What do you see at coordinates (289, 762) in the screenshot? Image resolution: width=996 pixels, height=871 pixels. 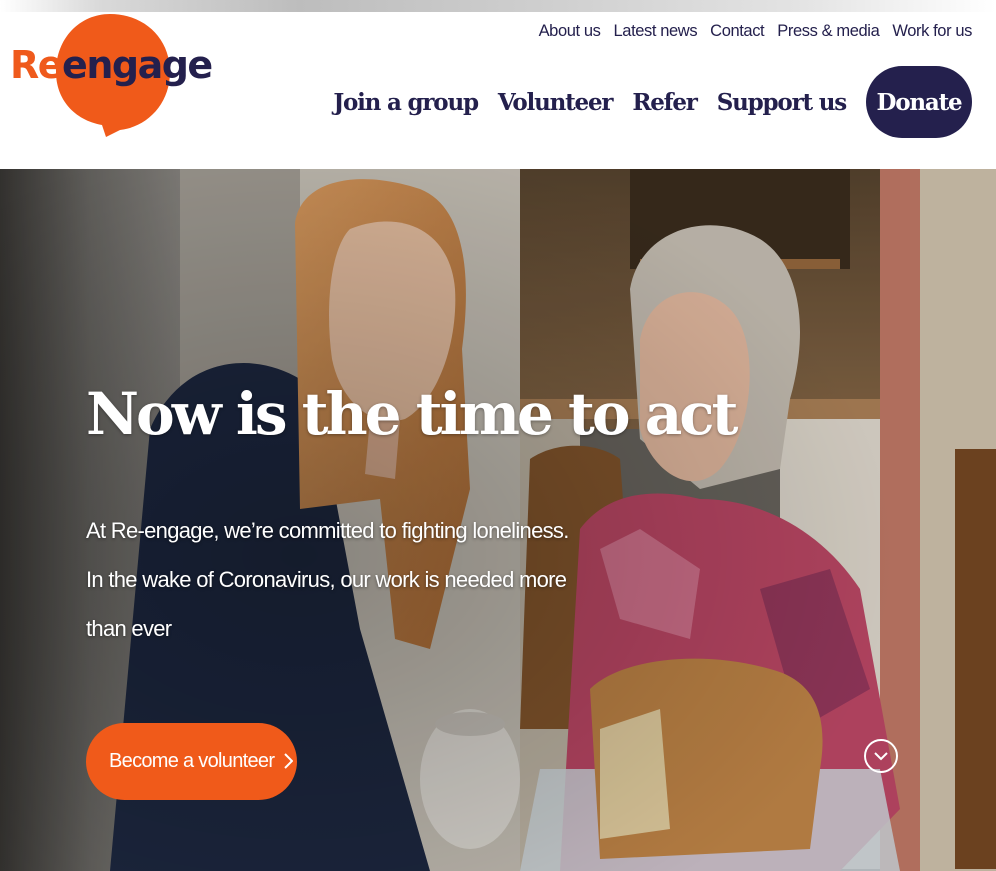 I see `chevron-right-icon` at bounding box center [289, 762].